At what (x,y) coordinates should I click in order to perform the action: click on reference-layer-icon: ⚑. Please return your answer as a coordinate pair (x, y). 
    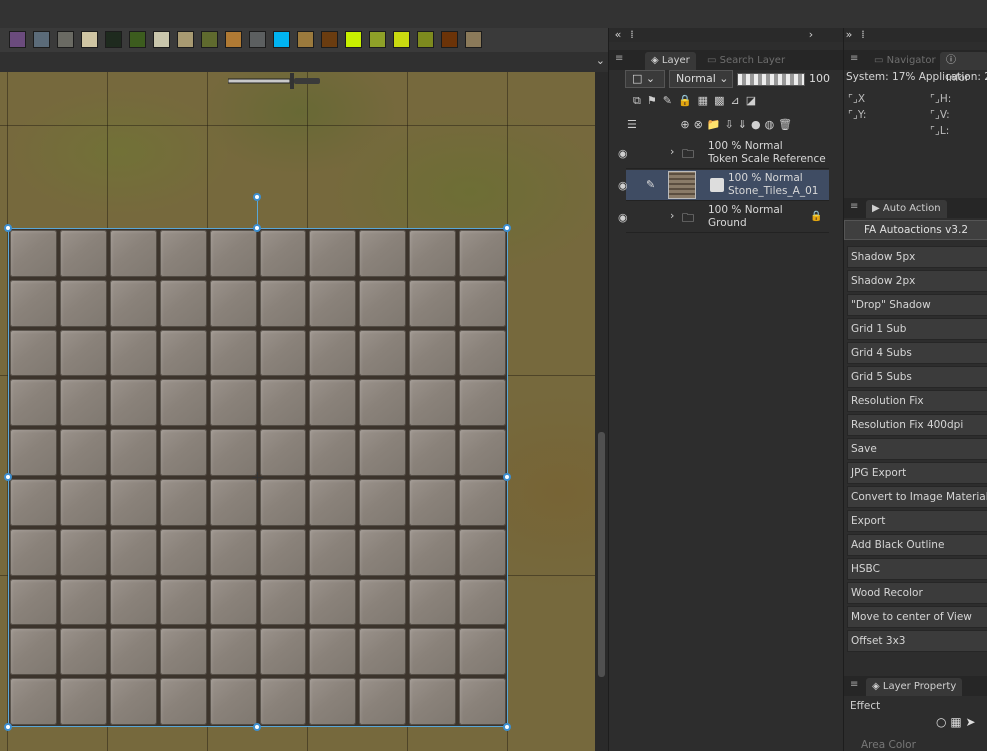
    Looking at the image, I should click on (655, 100).